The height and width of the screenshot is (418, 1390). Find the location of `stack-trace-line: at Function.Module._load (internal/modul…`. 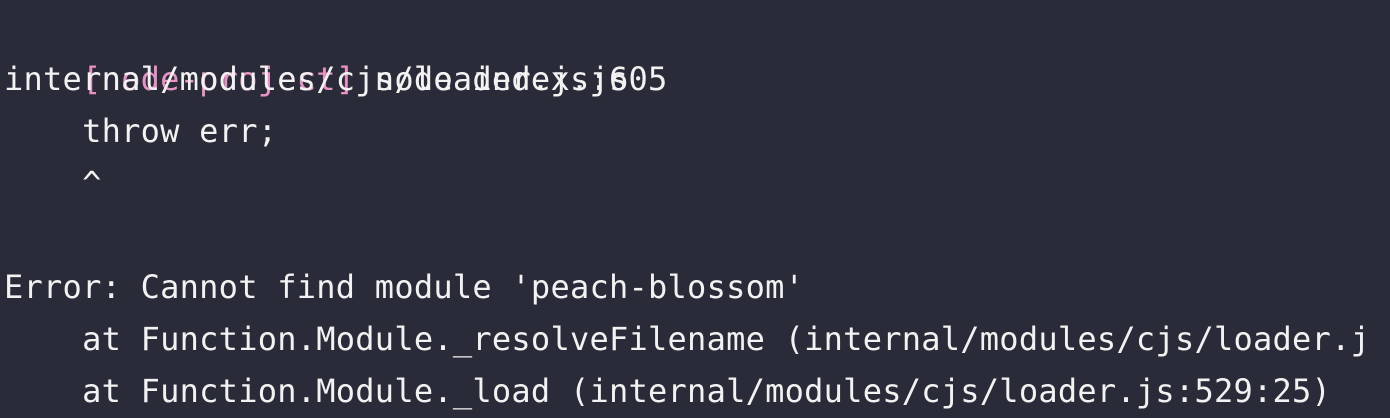

stack-trace-line: at Function.Module._load (internal/modul… is located at coordinates (668, 391).